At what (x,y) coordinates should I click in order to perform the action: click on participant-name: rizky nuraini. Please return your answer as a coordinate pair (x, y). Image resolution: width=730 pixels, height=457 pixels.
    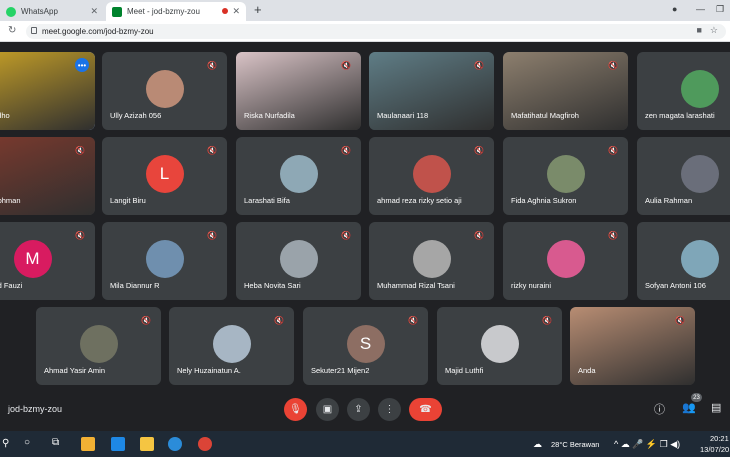
    Looking at the image, I should click on (531, 285).